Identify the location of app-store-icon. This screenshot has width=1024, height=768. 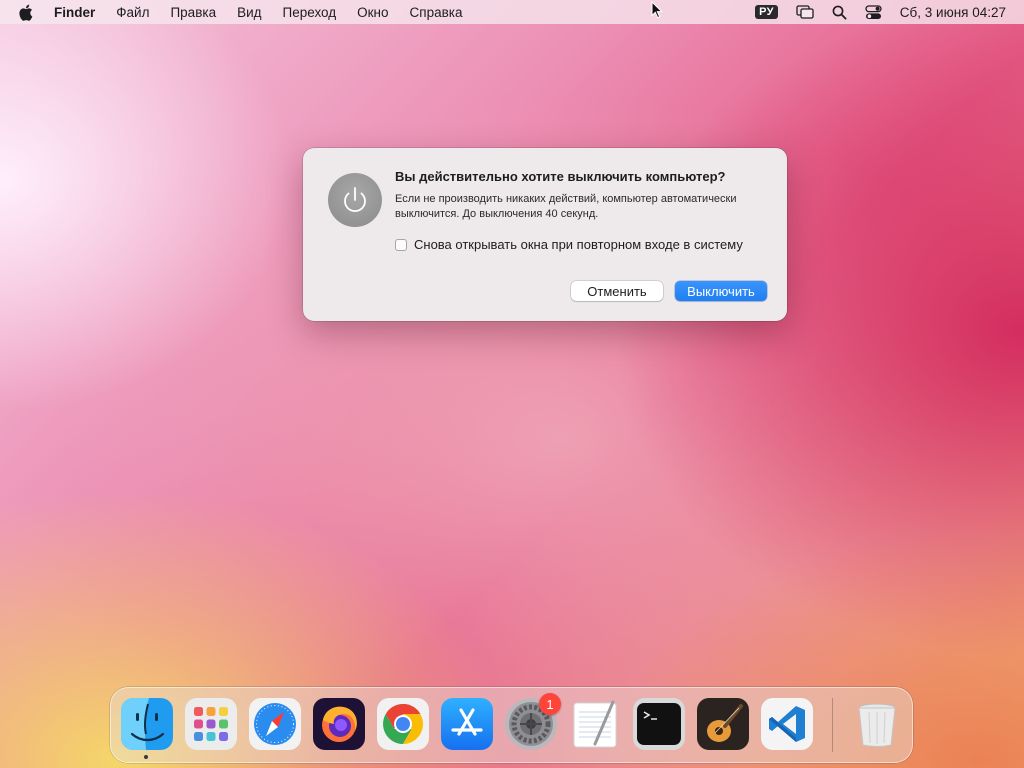
(467, 724).